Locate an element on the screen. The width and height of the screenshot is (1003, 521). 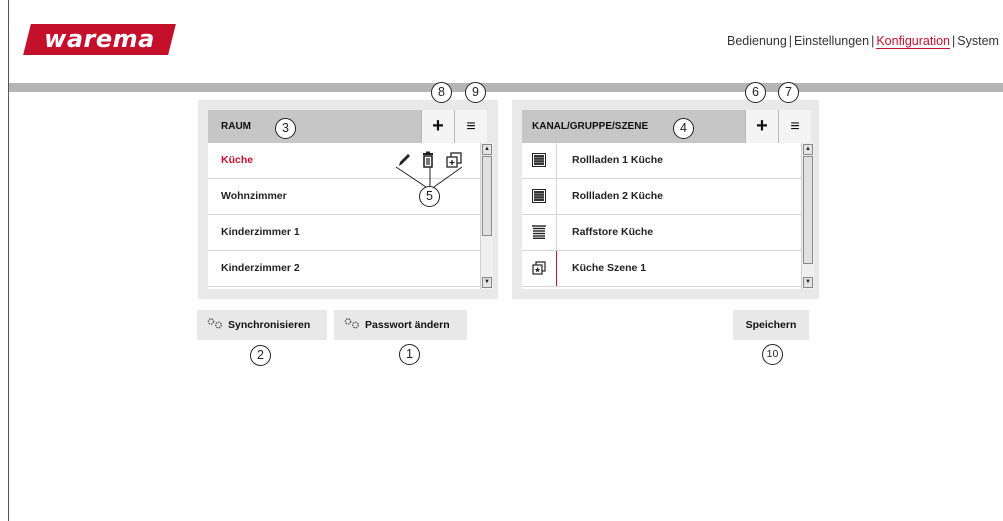
room-row-label: Kinderzimmer 2 is located at coordinates (260, 268).